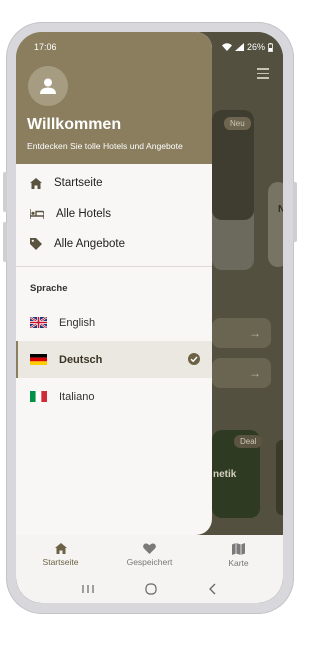 The width and height of the screenshot is (320, 652). What do you see at coordinates (77, 396) in the screenshot?
I see `language-label: Italiano` at bounding box center [77, 396].